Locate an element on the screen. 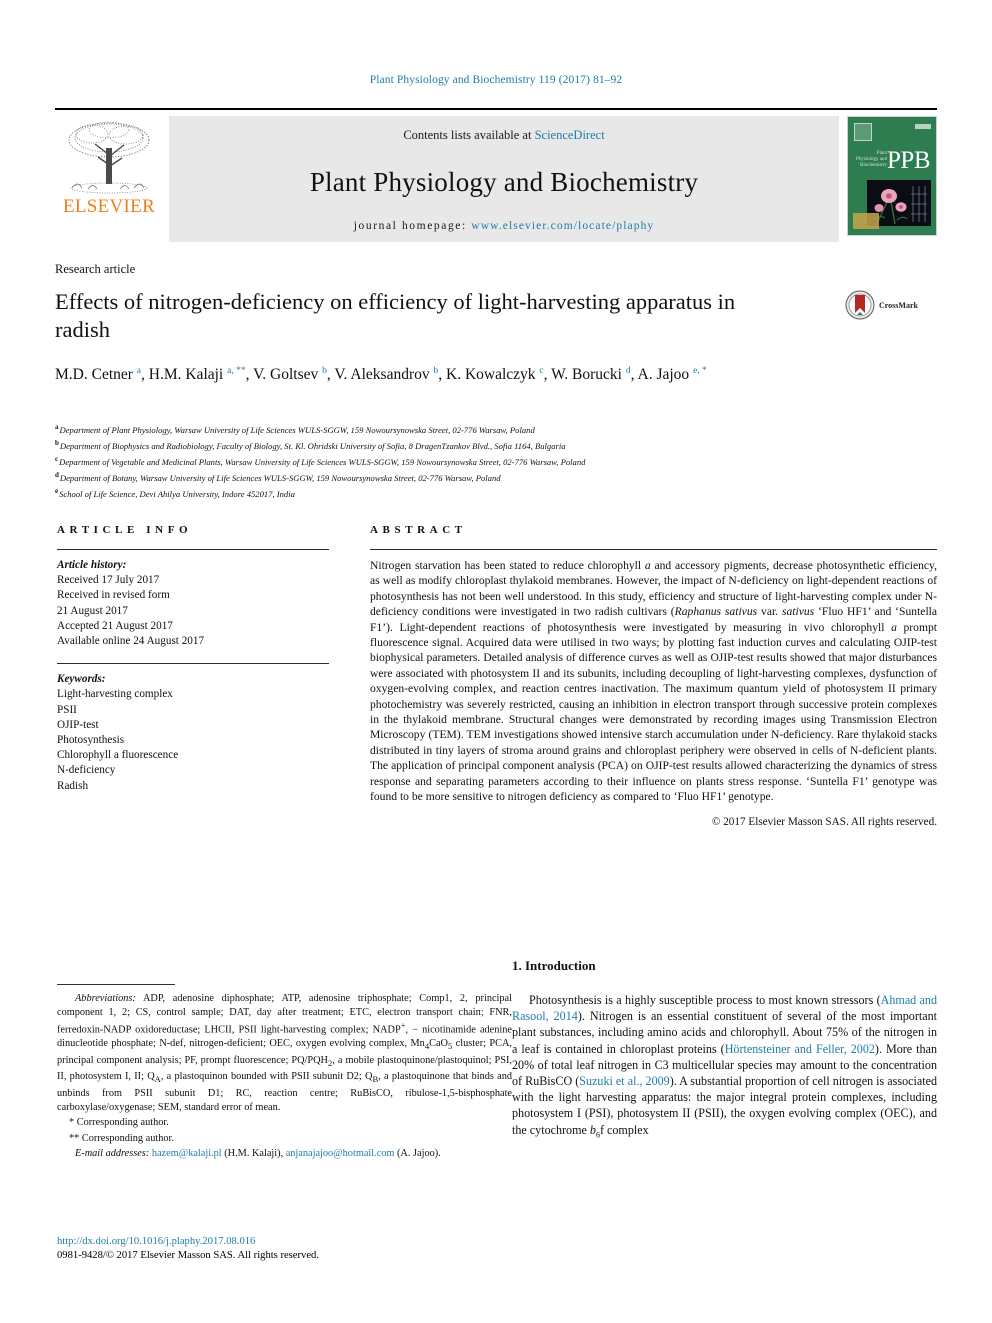 Image resolution: width=992 pixels, height=1323 pixels. article-type-label: Research article is located at coordinates (95, 269).